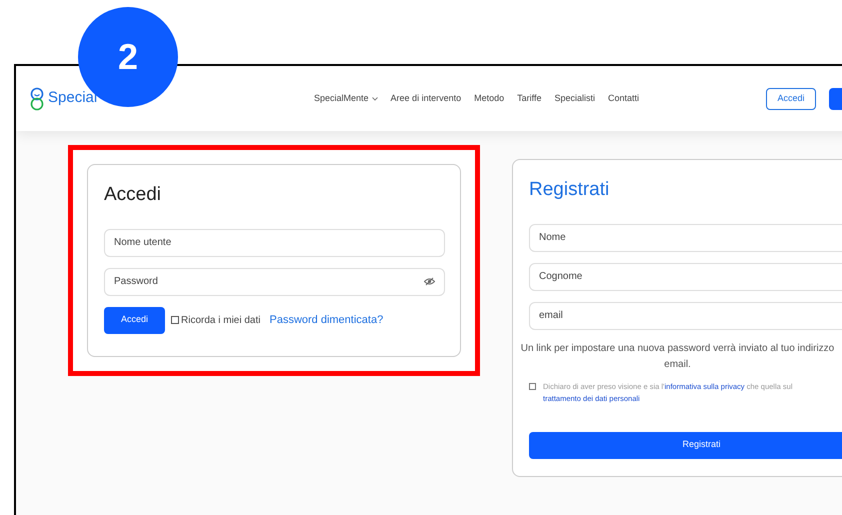 The width and height of the screenshot is (842, 515). What do you see at coordinates (685, 276) in the screenshot?
I see `input-field: Cognome` at bounding box center [685, 276].